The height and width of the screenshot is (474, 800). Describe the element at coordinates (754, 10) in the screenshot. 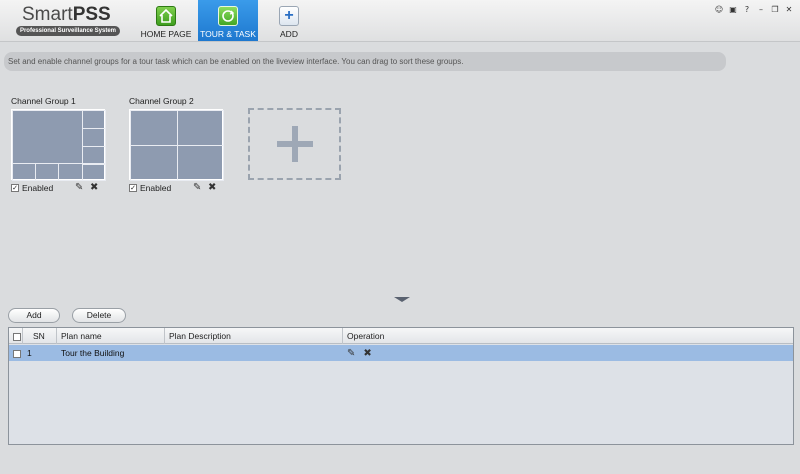

I see `window-controls: ☺ ▣ ? – ❐ ✕` at that location.